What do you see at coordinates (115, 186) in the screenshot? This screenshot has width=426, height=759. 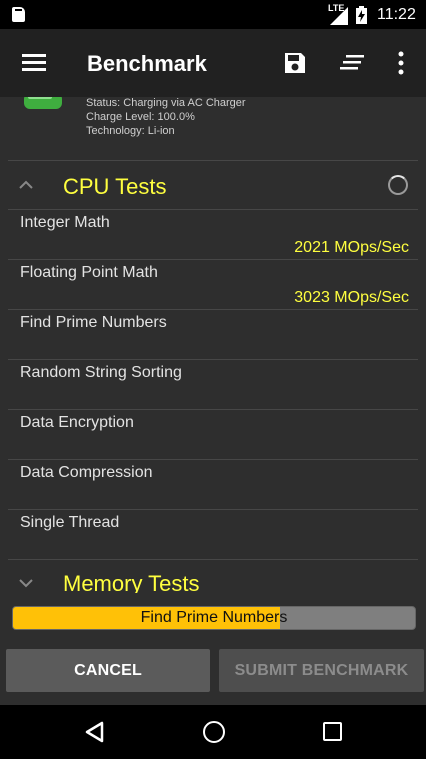 I see `cpu-tests-title: CPU Tests` at bounding box center [115, 186].